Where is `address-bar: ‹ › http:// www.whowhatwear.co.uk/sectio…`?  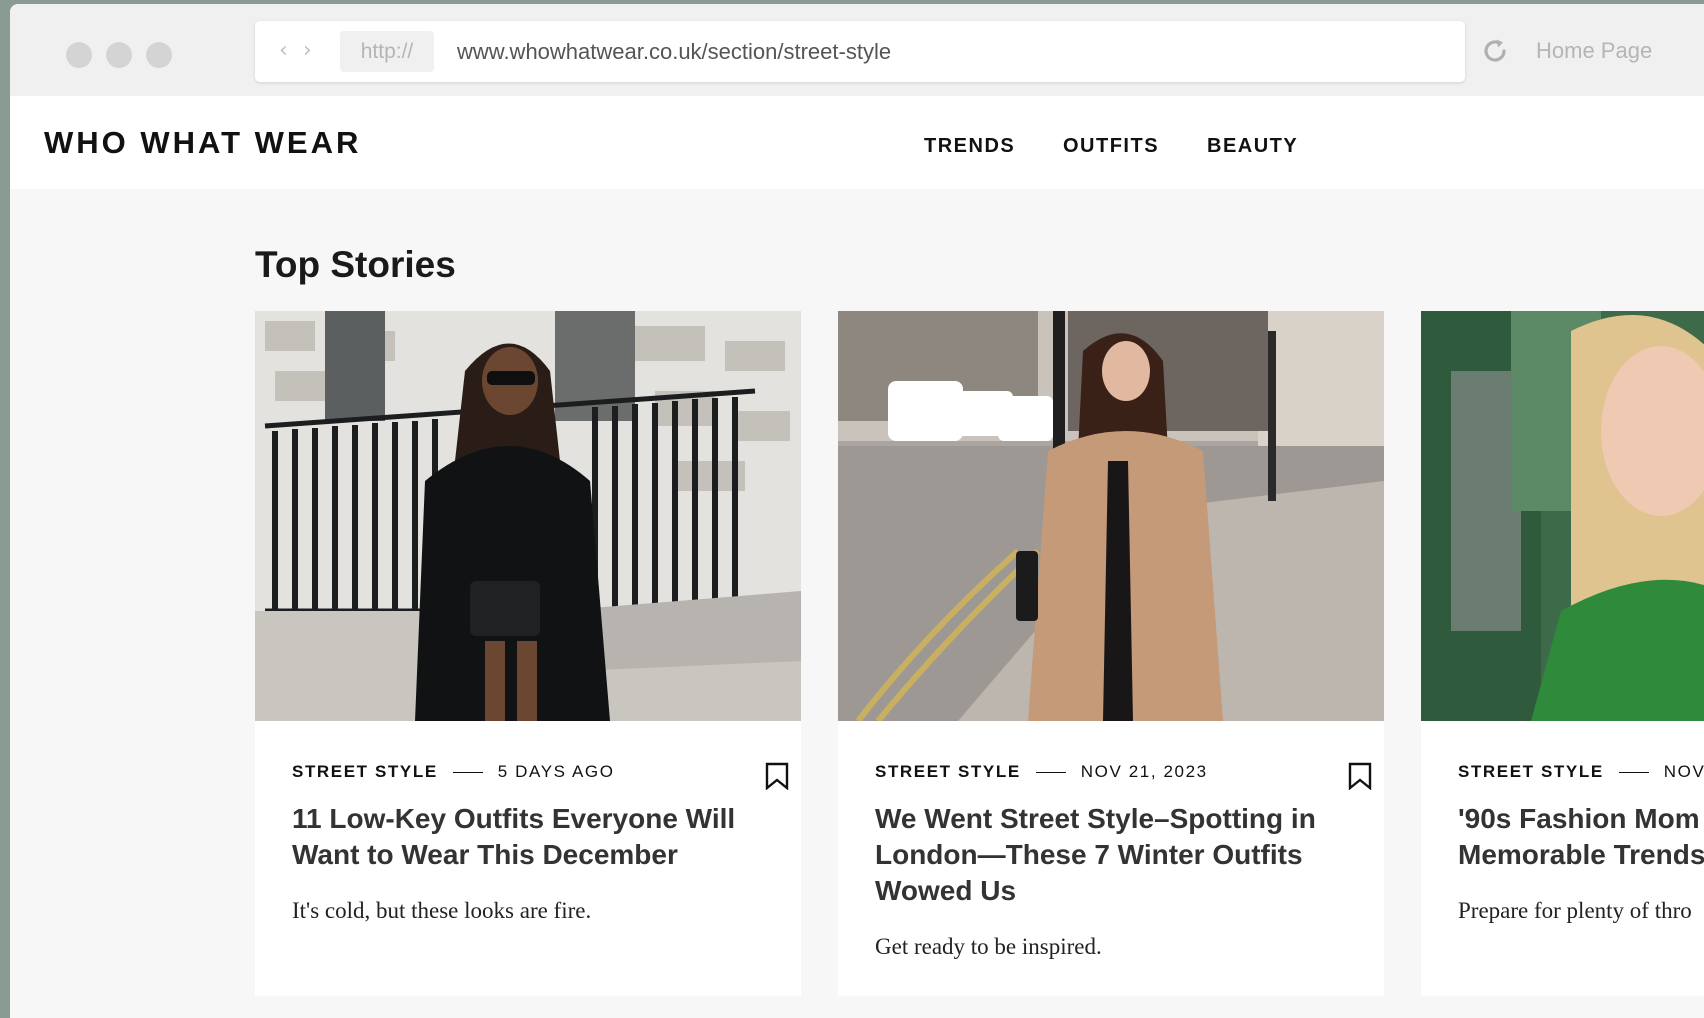 address-bar: ‹ › http:// www.whowhatwear.co.uk/sectio… is located at coordinates (860, 51).